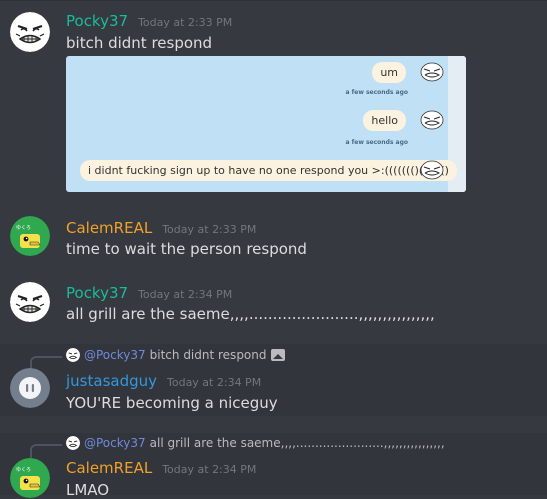 The width and height of the screenshot is (547, 499). What do you see at coordinates (186, 249) in the screenshot?
I see `message-text: time to wait the person respond` at bounding box center [186, 249].